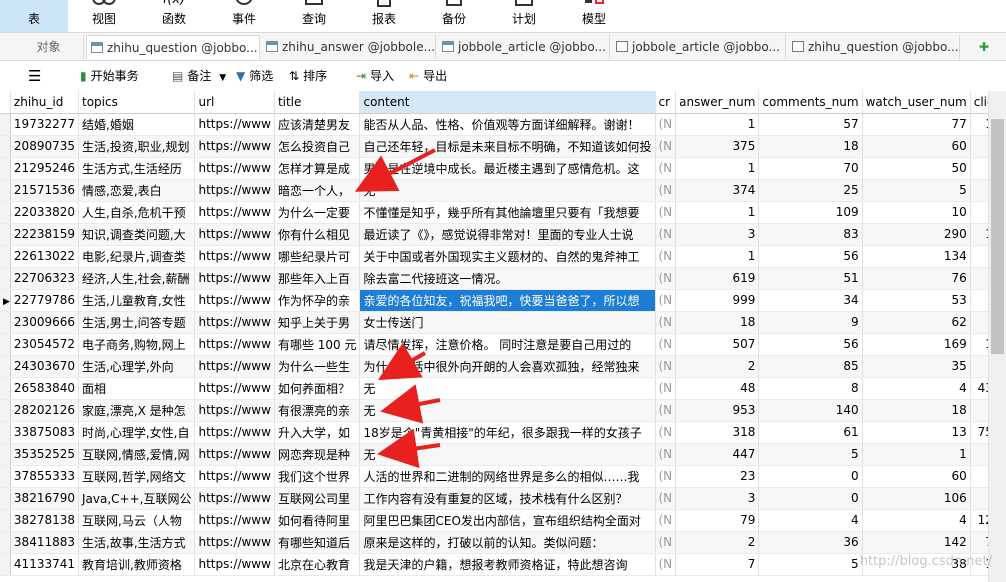  Describe the element at coordinates (810, 212) in the screenshot. I see `cell-comments-num: 109` at that location.